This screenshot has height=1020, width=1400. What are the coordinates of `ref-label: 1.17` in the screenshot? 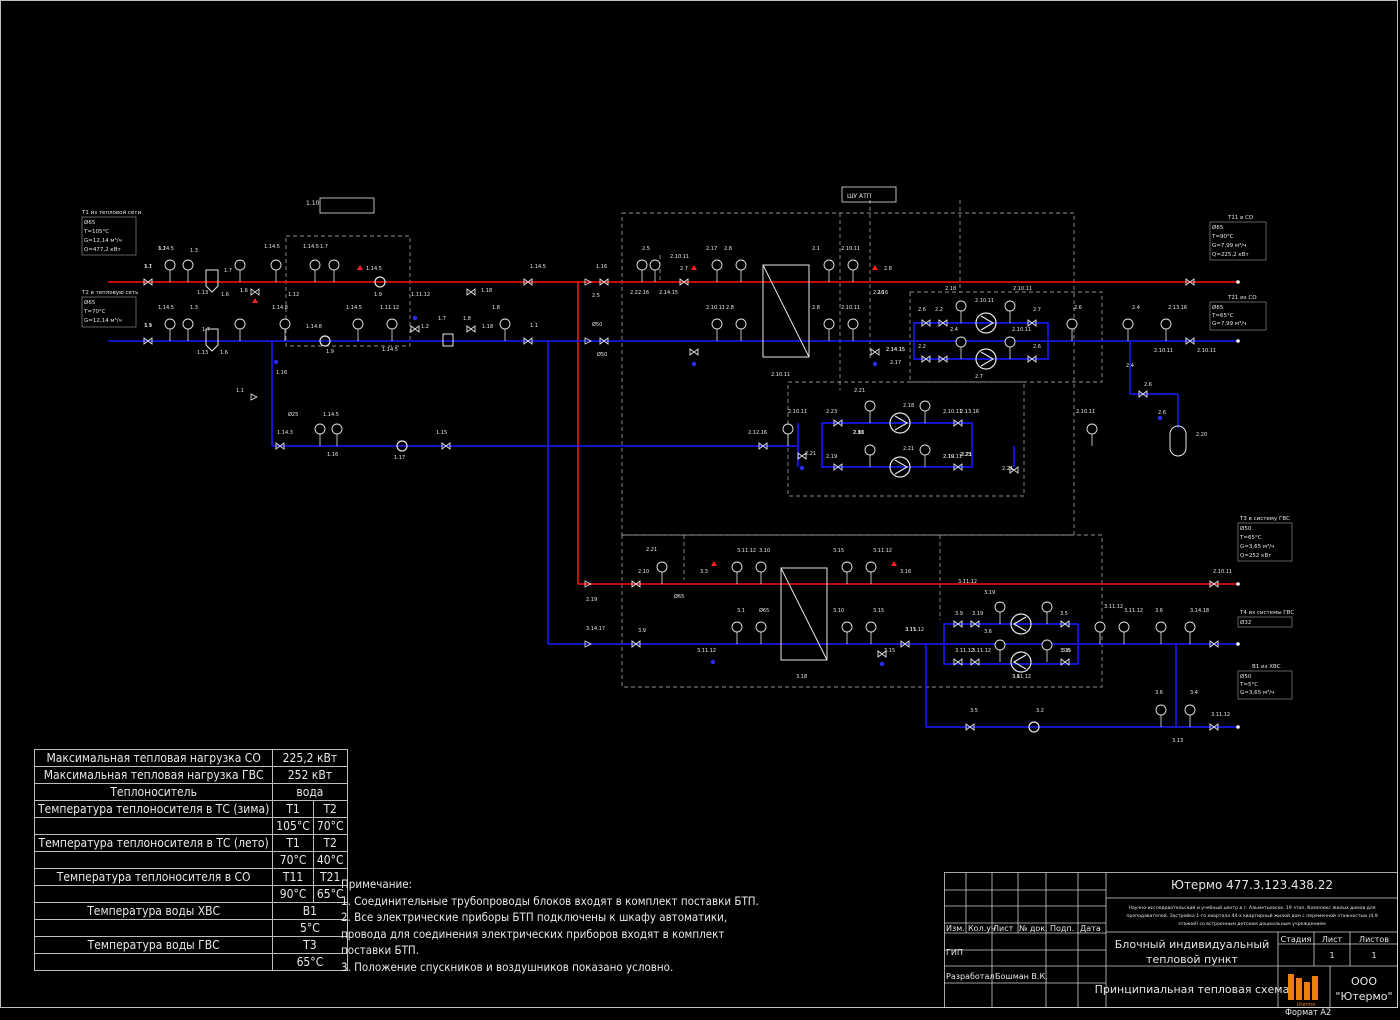 It's located at (399, 458).